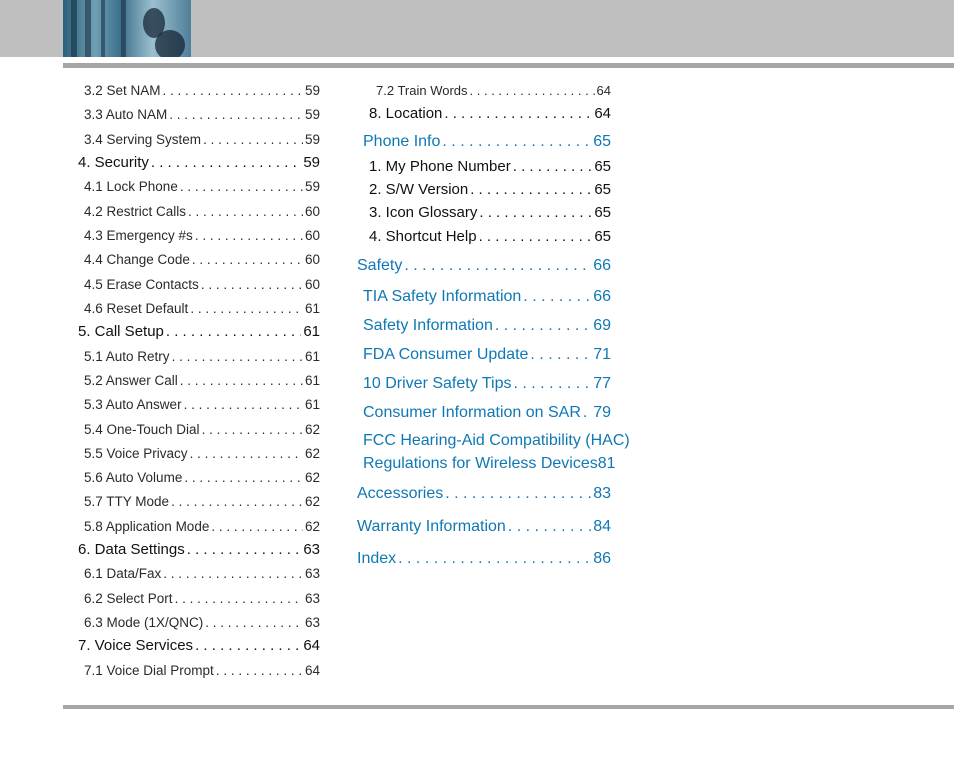 The image size is (954, 764). Describe the element at coordinates (487, 355) in the screenshot. I see `toc-entry: FDA Consumer Update71` at that location.